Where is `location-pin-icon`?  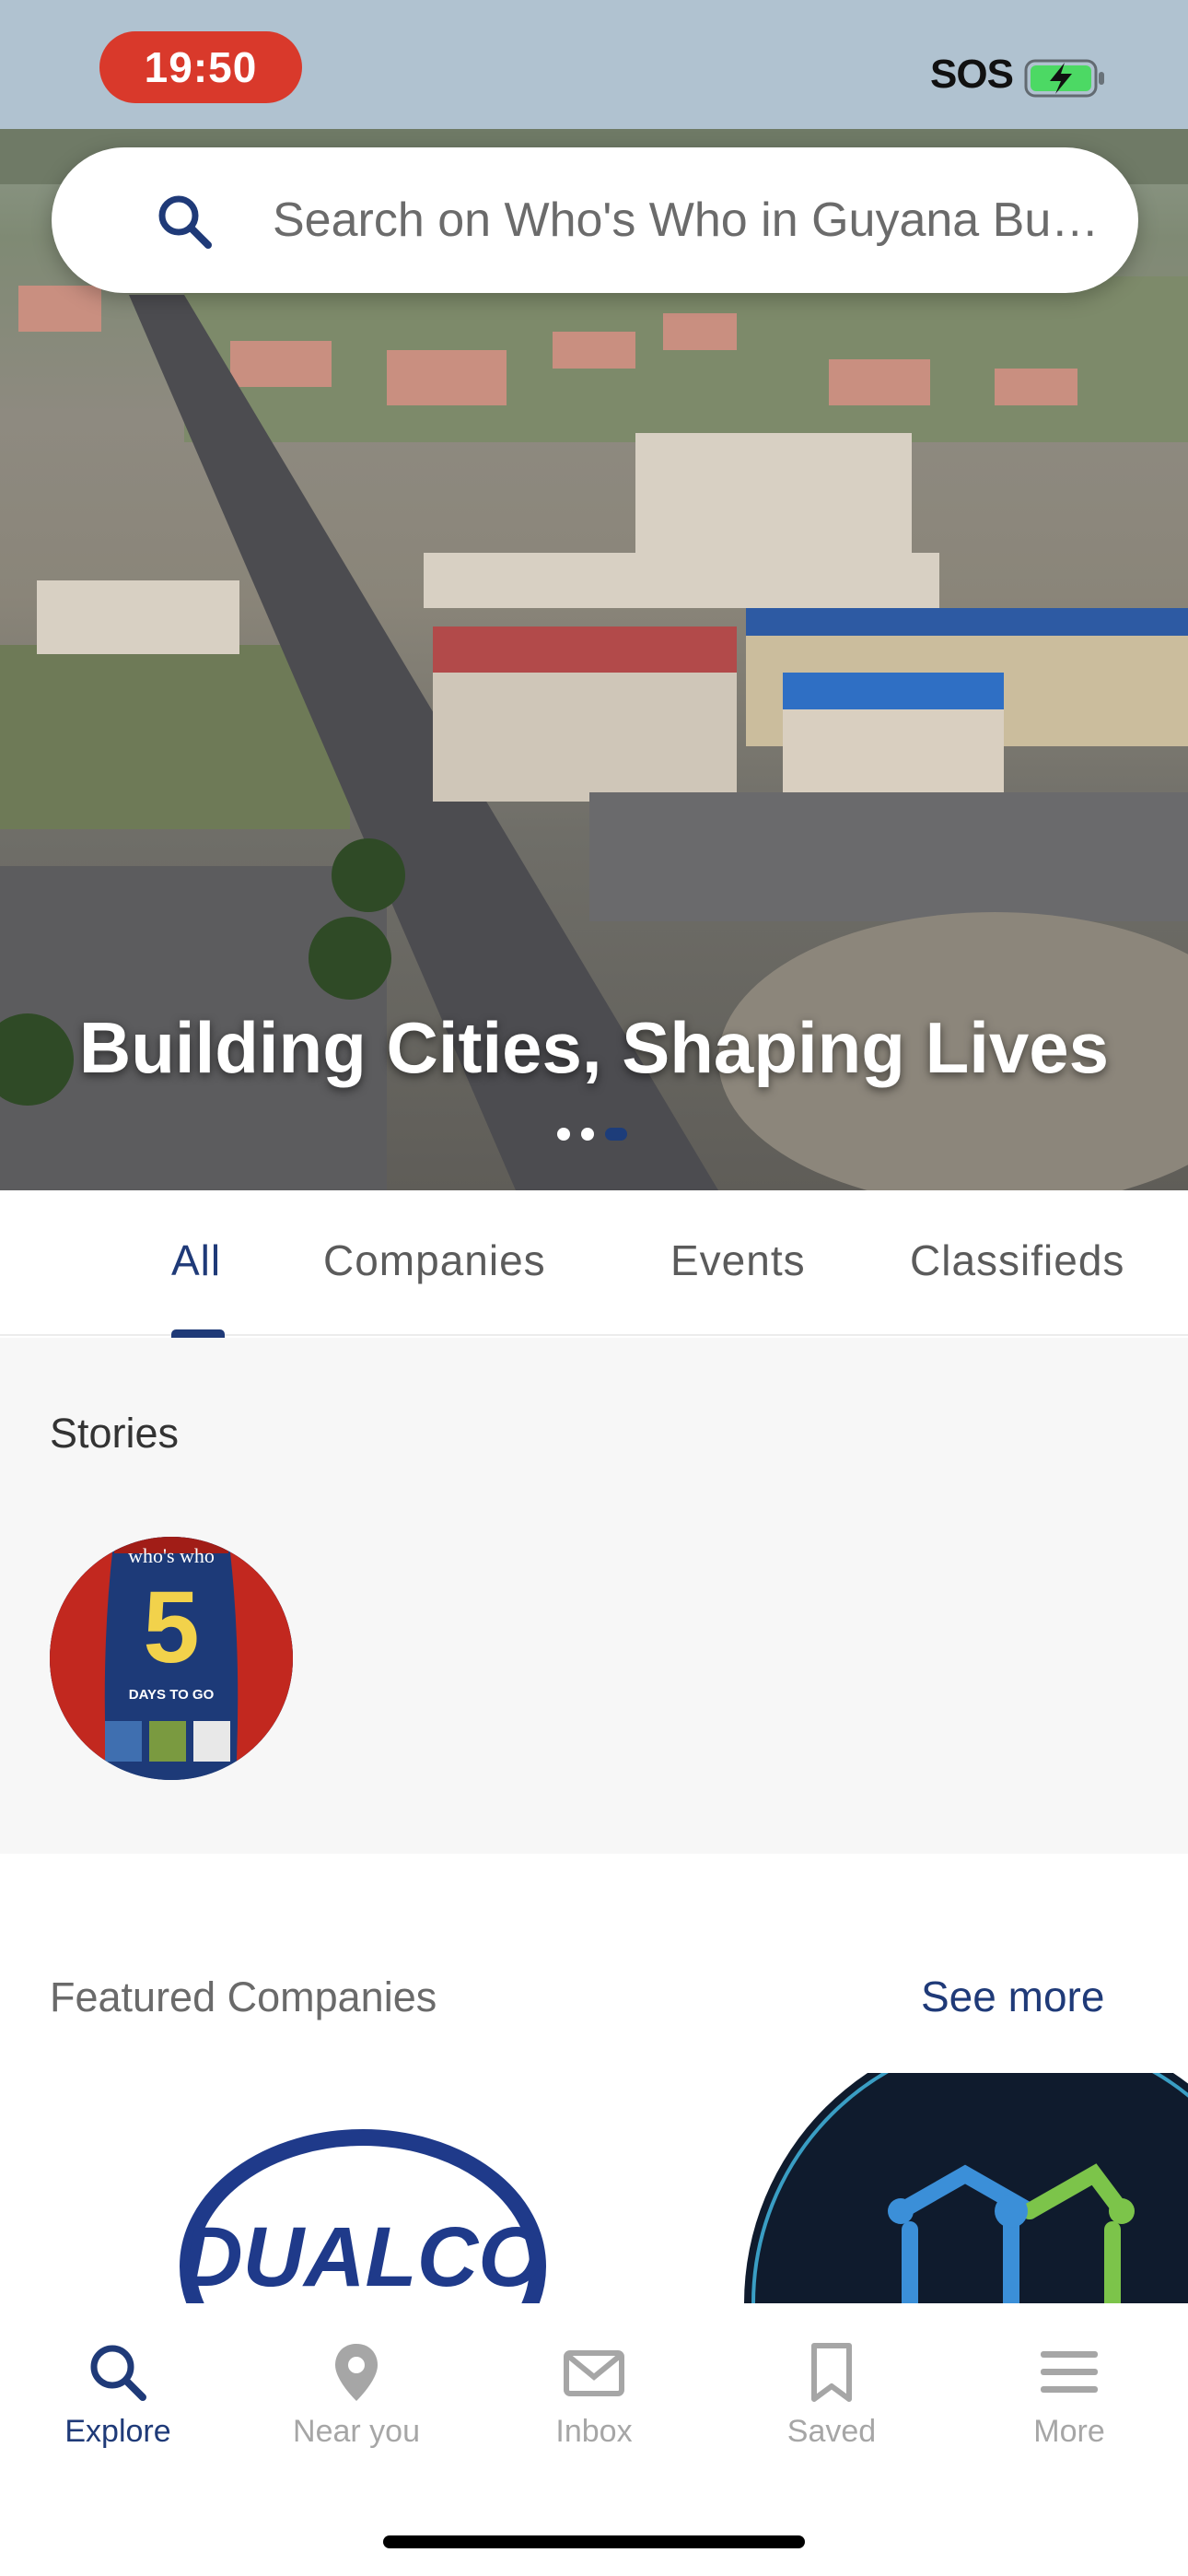 location-pin-icon is located at coordinates (356, 2372).